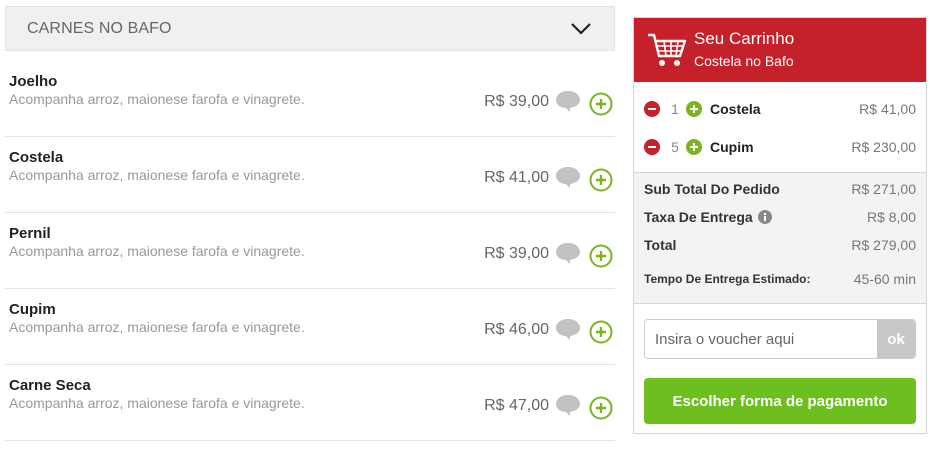  I want to click on item-name: Joelho, so click(33, 81).